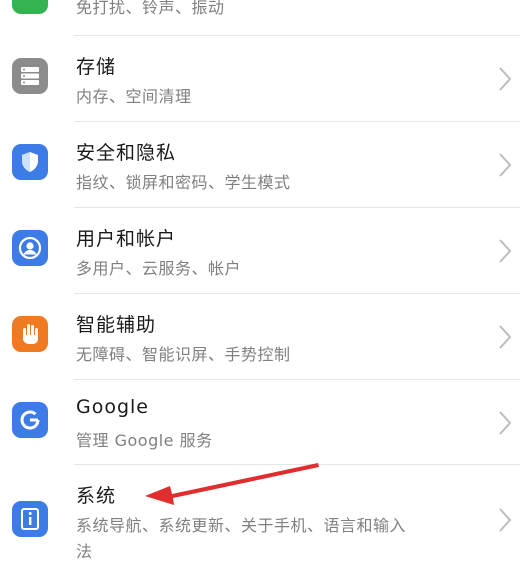  Describe the element at coordinates (116, 325) in the screenshot. I see `settings-item-title: 智能辅助` at that location.